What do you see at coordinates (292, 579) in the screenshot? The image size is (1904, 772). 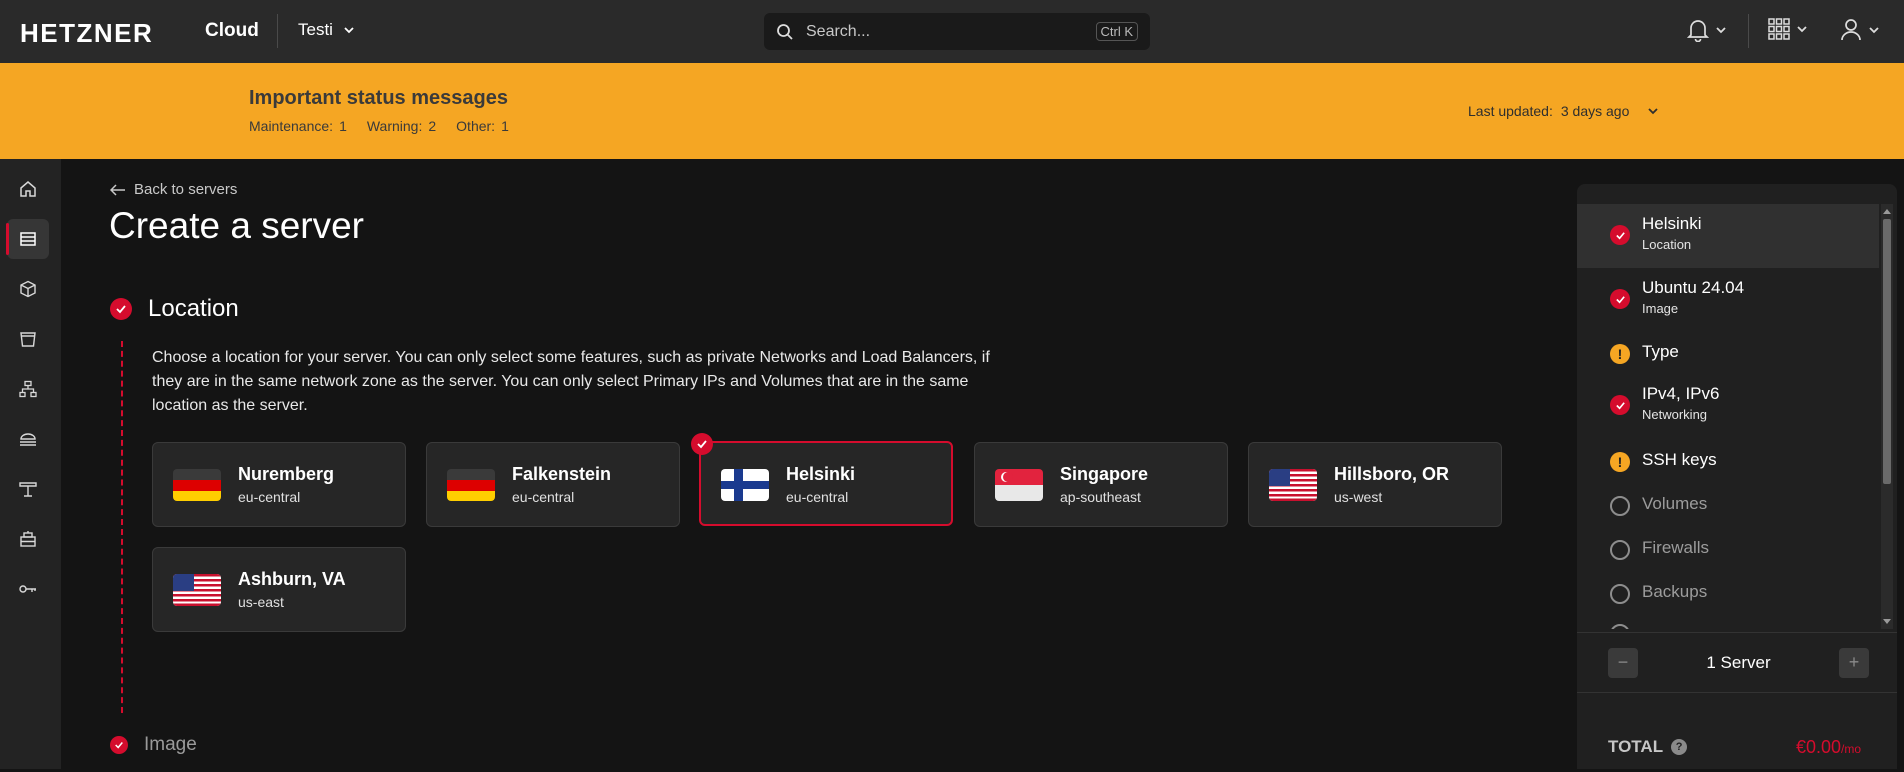 I see `location-name: Ashburn, VA` at bounding box center [292, 579].